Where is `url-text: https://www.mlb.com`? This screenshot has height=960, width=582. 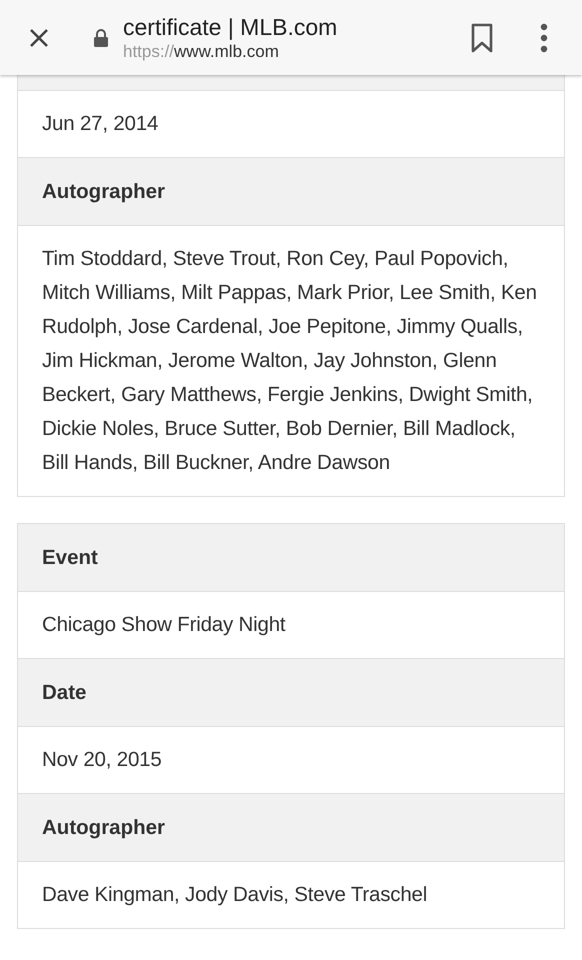 url-text: https://www.mlb.com is located at coordinates (296, 51).